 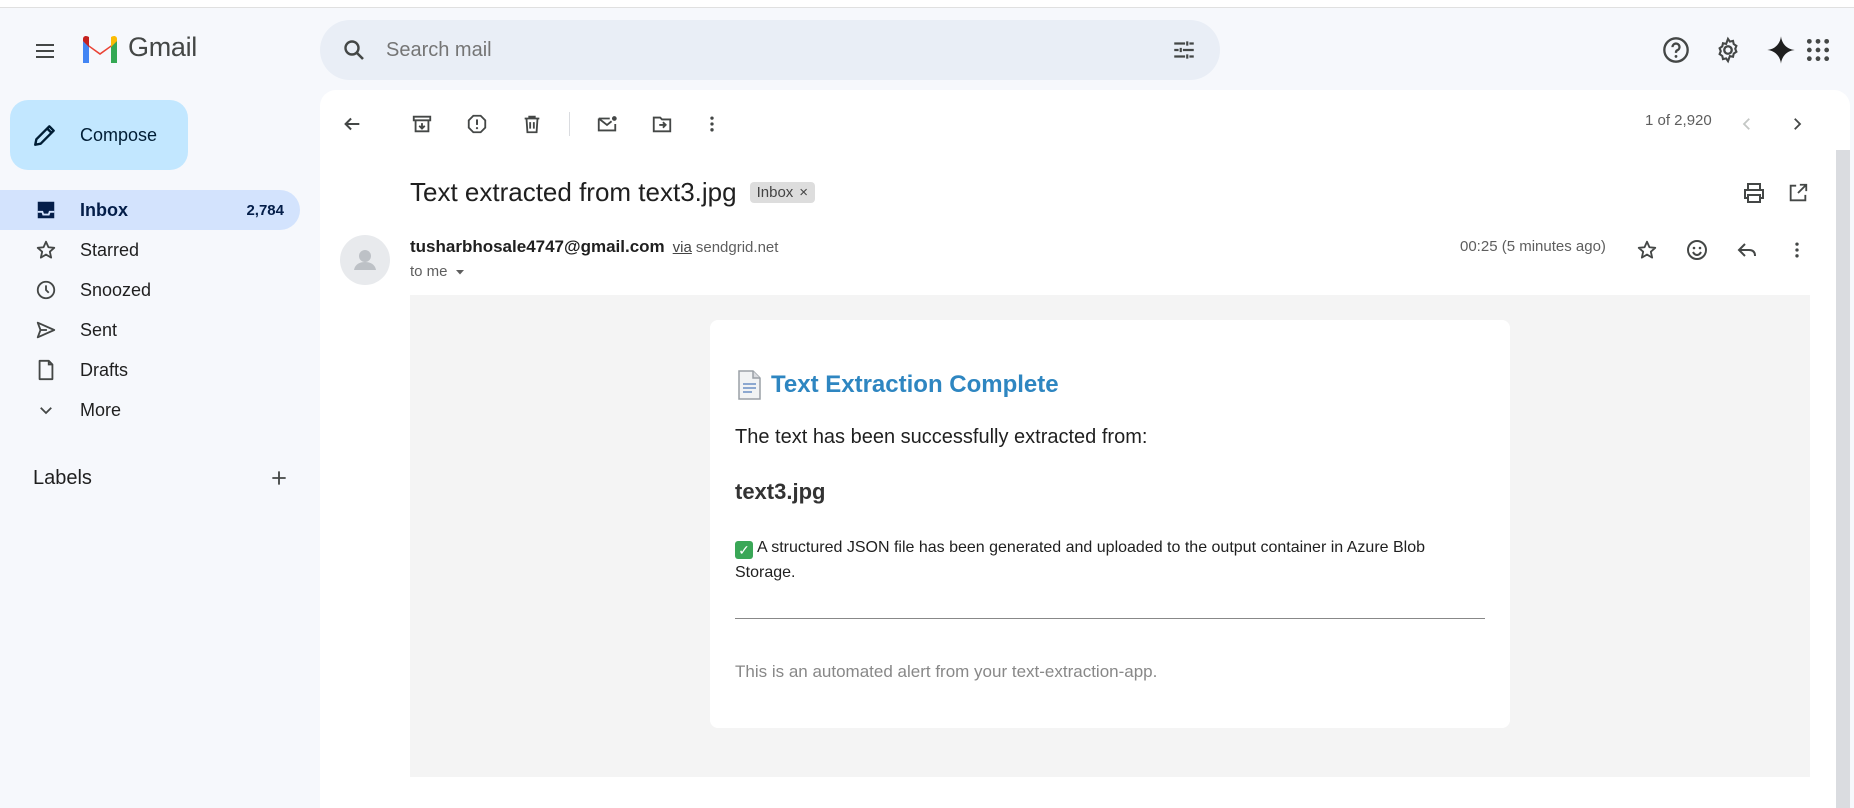 I want to click on draft-icon, so click(x=46, y=370).